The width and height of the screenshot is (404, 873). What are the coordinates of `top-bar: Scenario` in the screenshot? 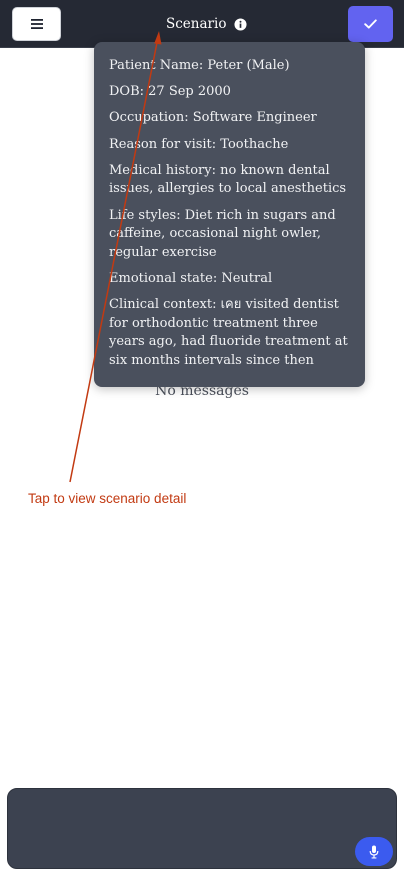 It's located at (202, 24).